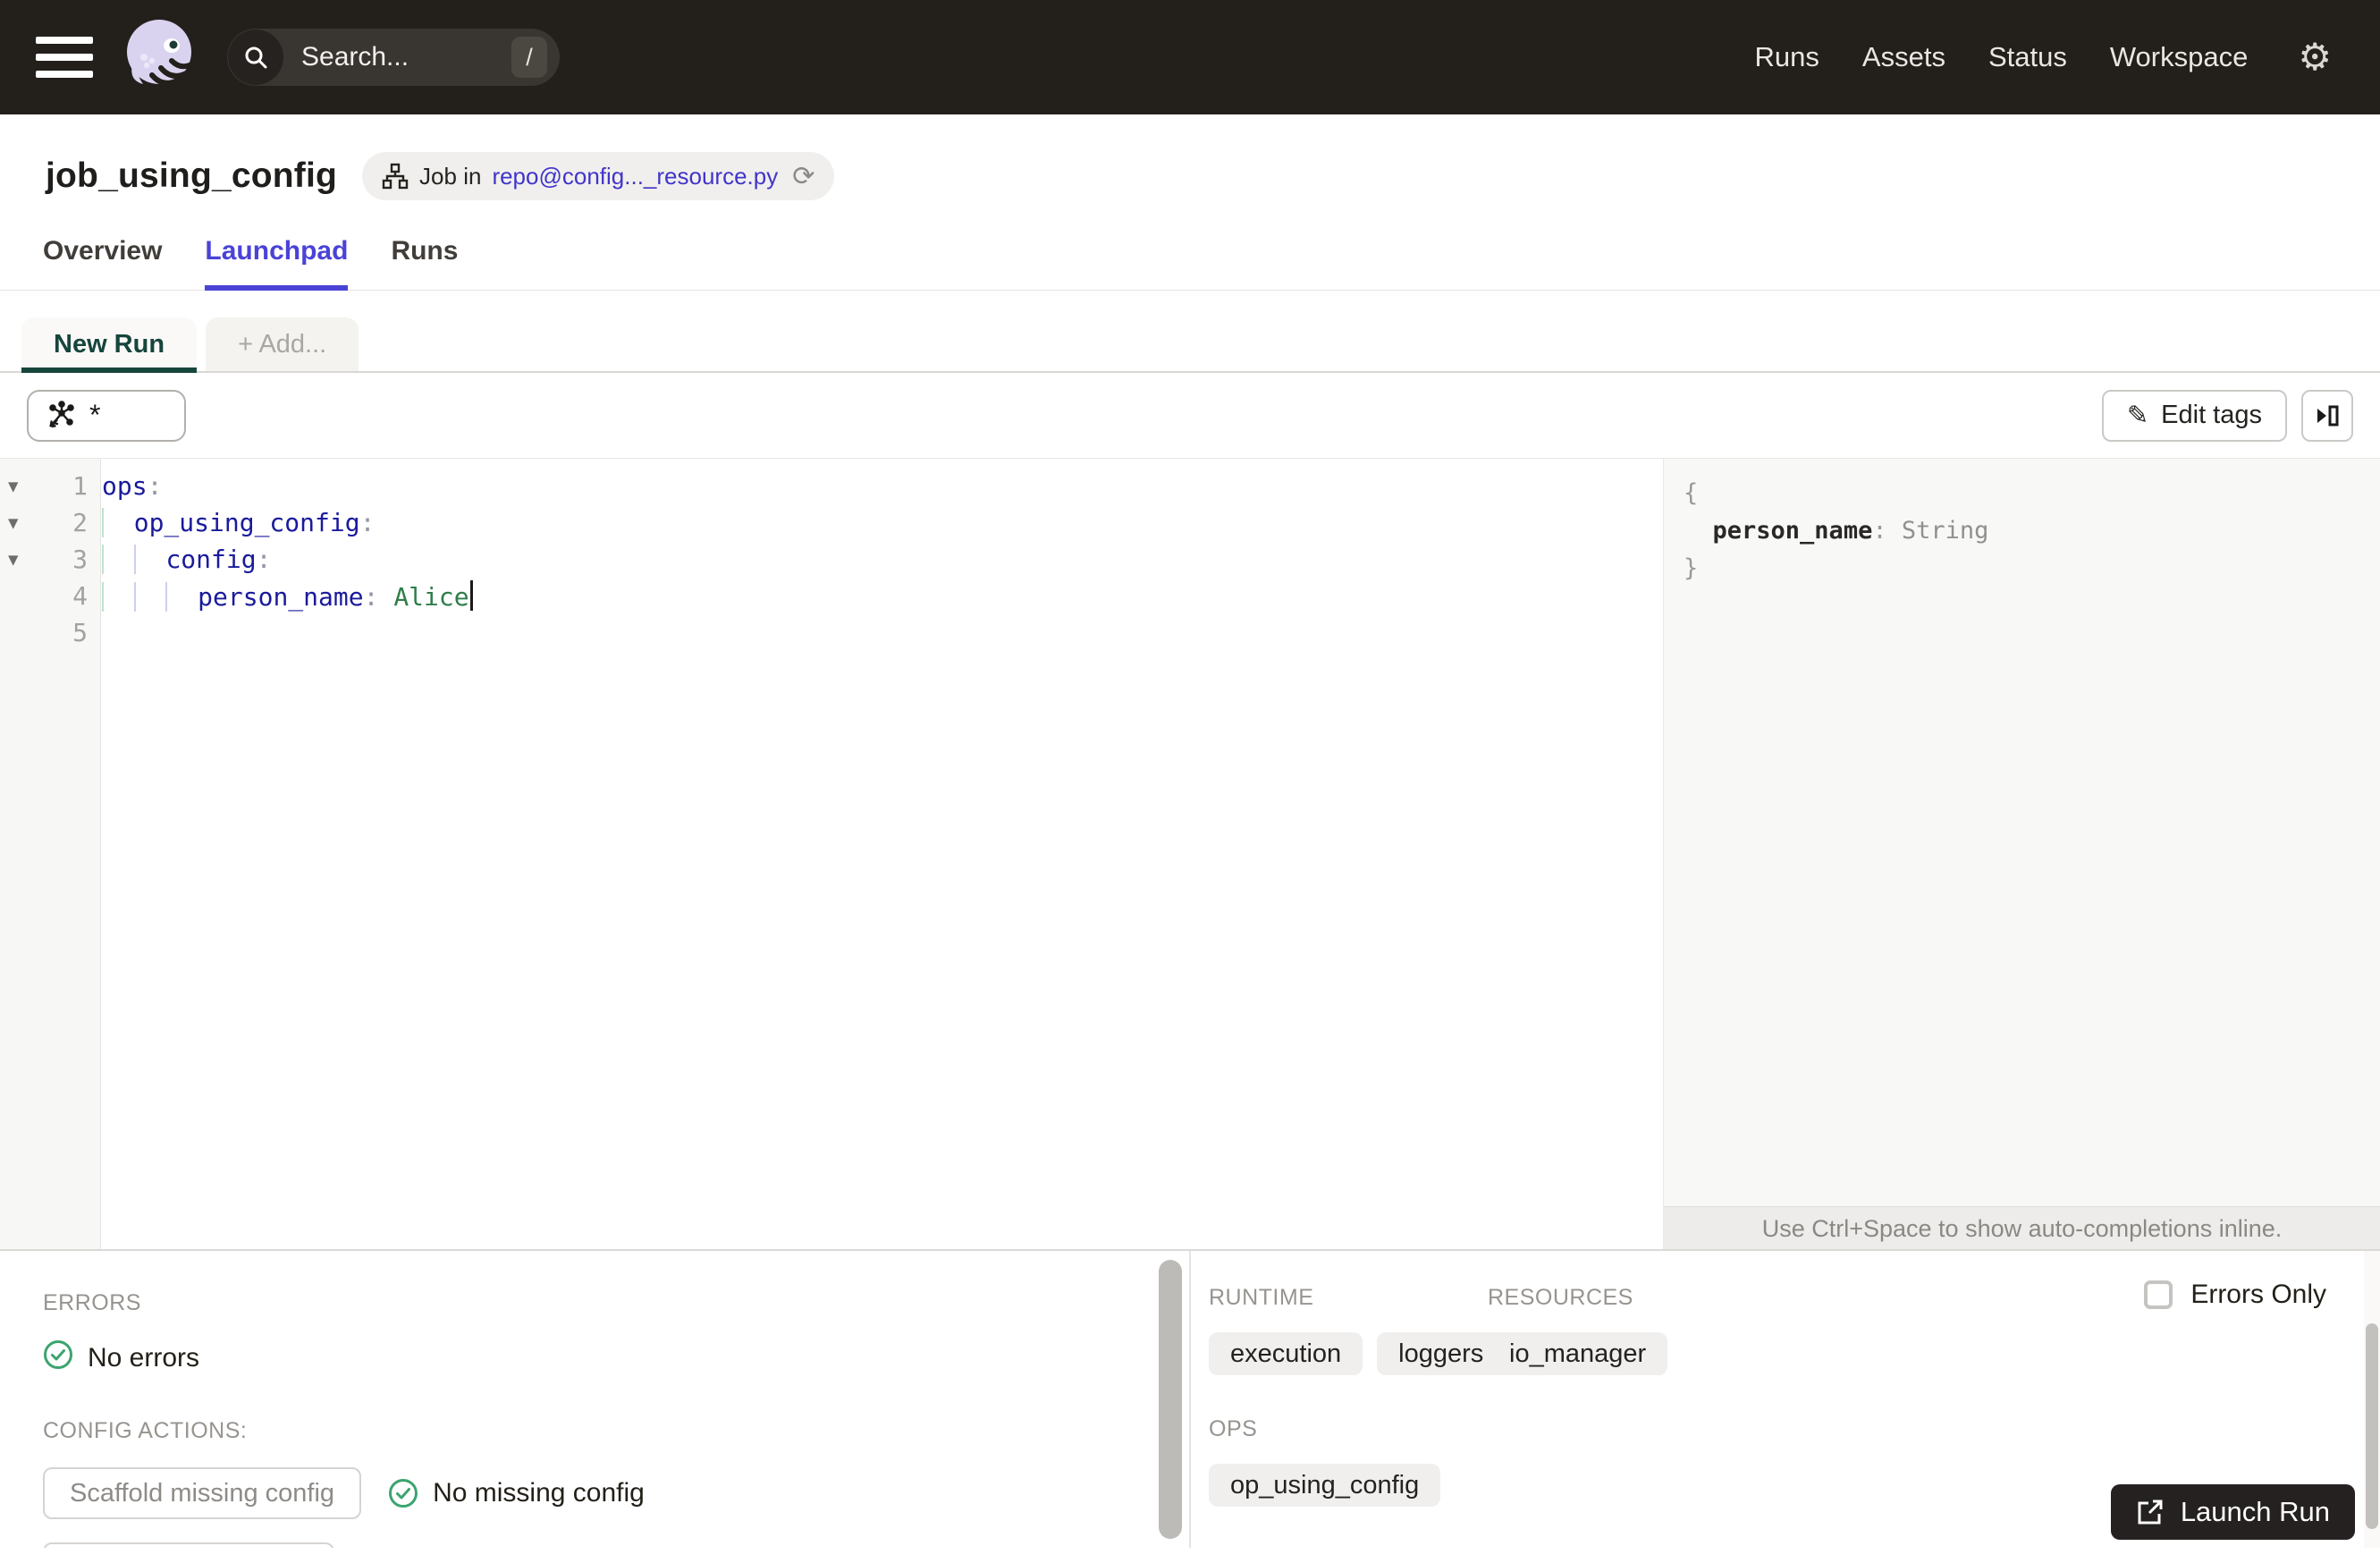 The image size is (2380, 1563). What do you see at coordinates (403, 1493) in the screenshot?
I see `check-circle-icon` at bounding box center [403, 1493].